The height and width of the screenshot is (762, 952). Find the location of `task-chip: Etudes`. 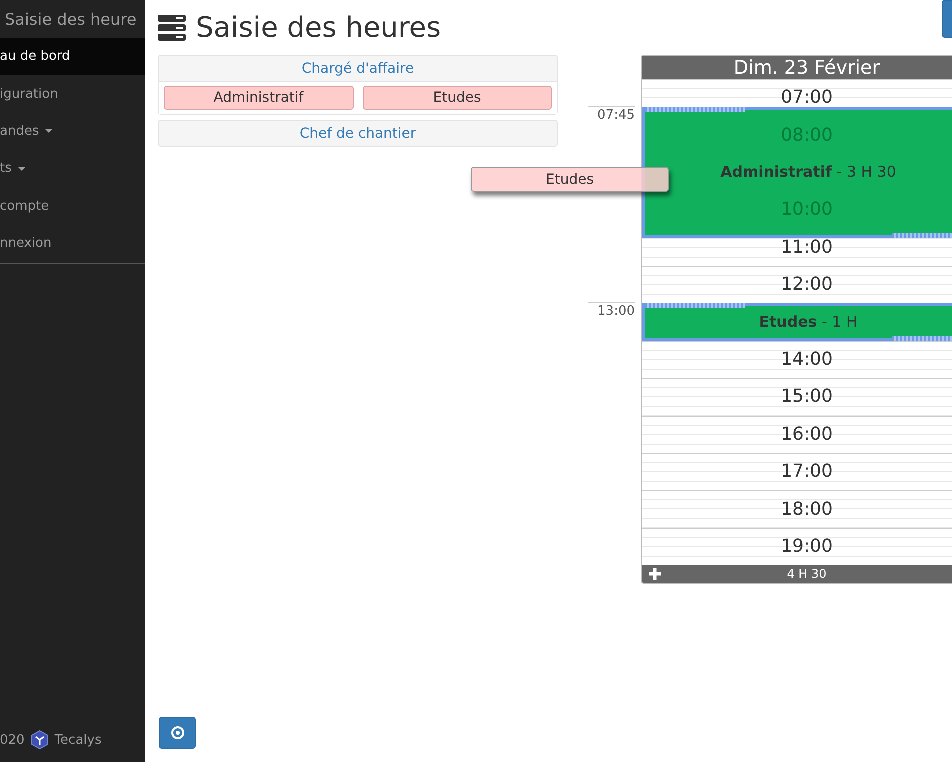

task-chip: Etudes is located at coordinates (457, 98).